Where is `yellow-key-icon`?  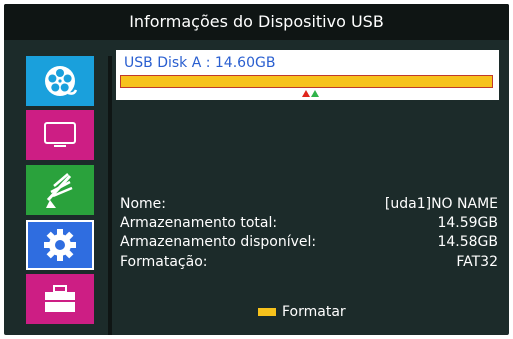
yellow-key-icon is located at coordinates (267, 312).